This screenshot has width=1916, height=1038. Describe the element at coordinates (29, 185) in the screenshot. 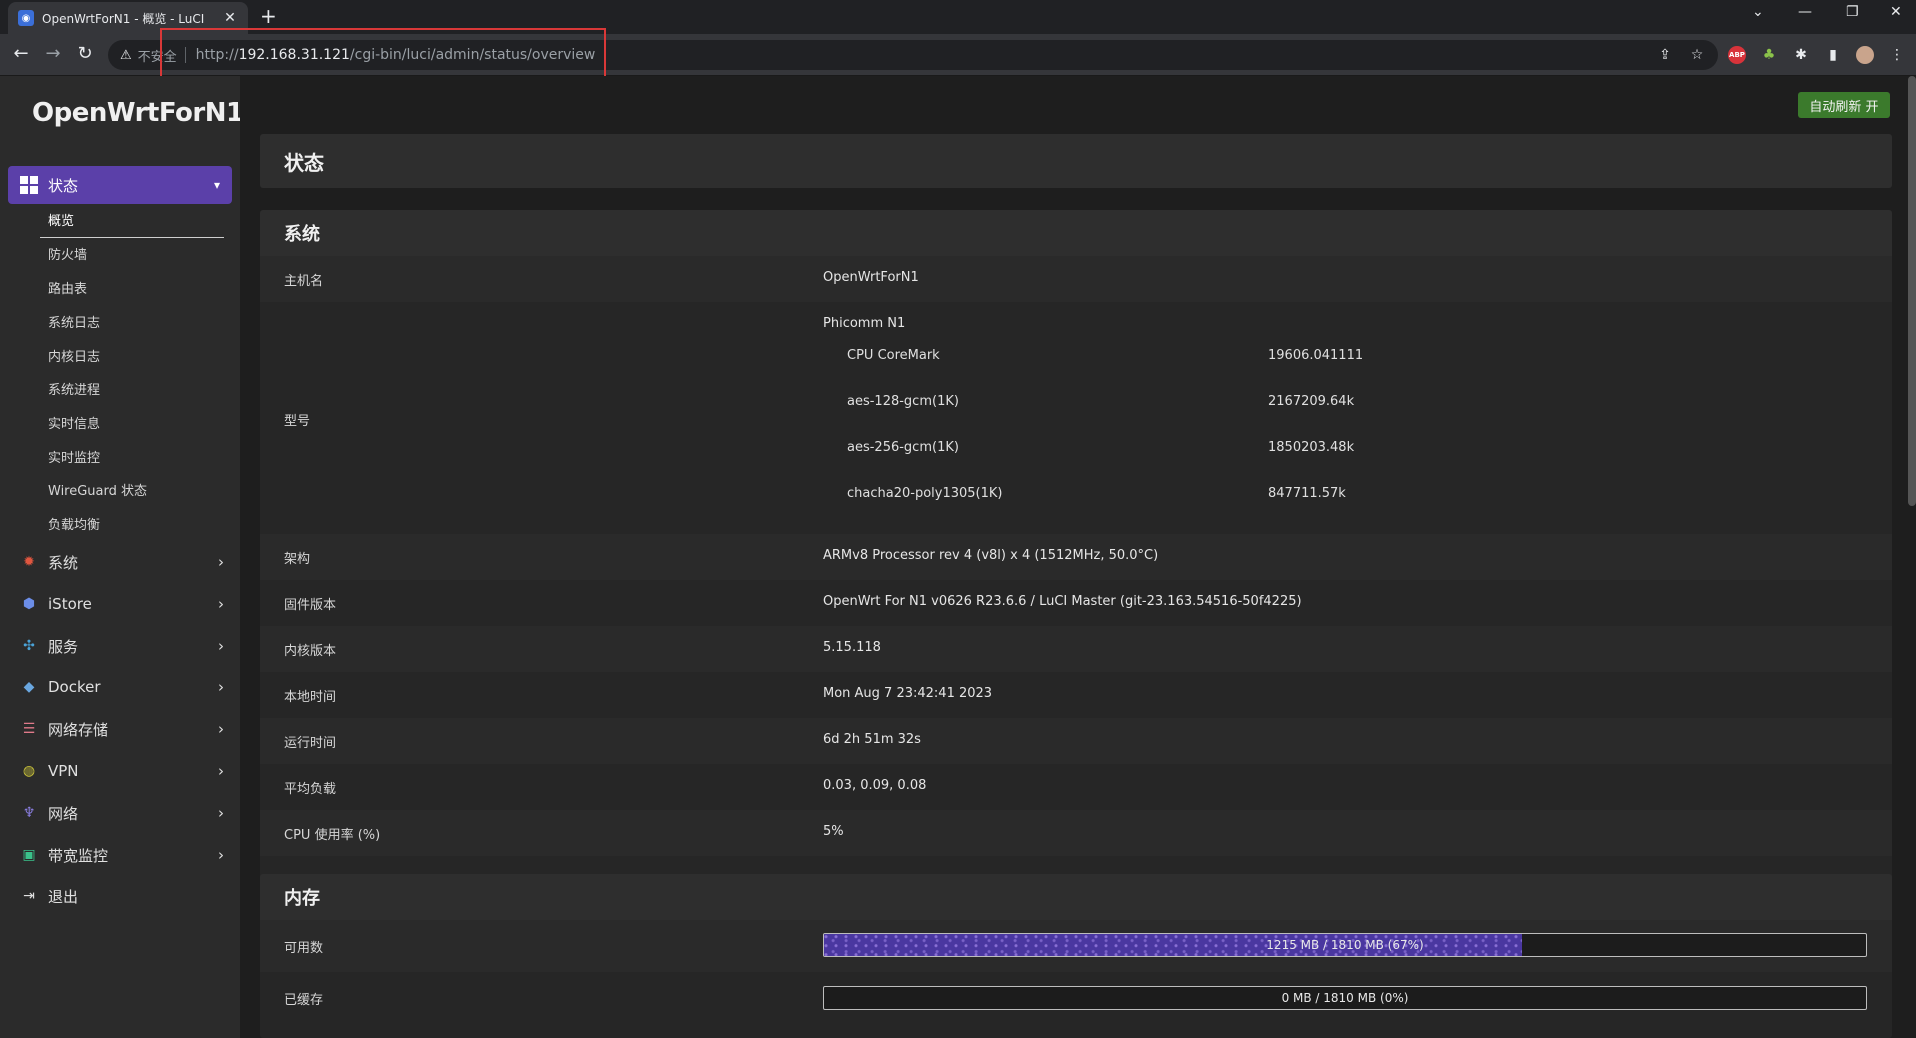

I see `dashboard-icon` at that location.